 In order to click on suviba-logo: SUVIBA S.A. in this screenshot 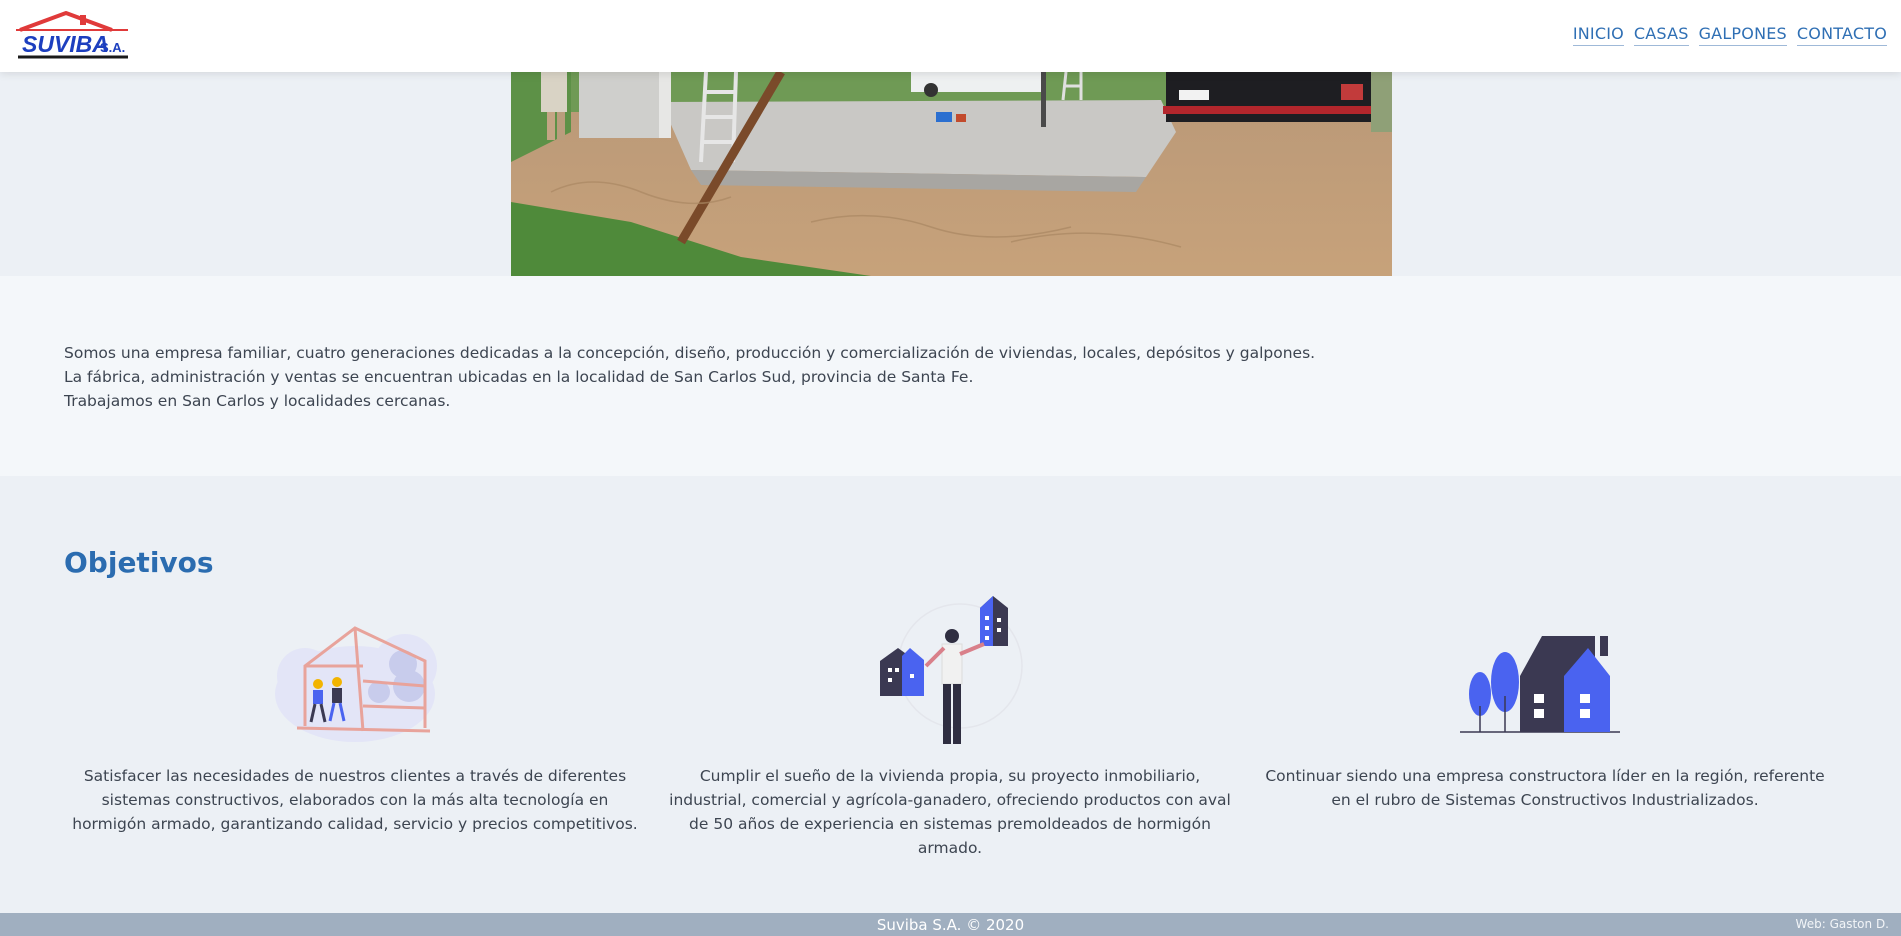, I will do `click(74, 36)`.